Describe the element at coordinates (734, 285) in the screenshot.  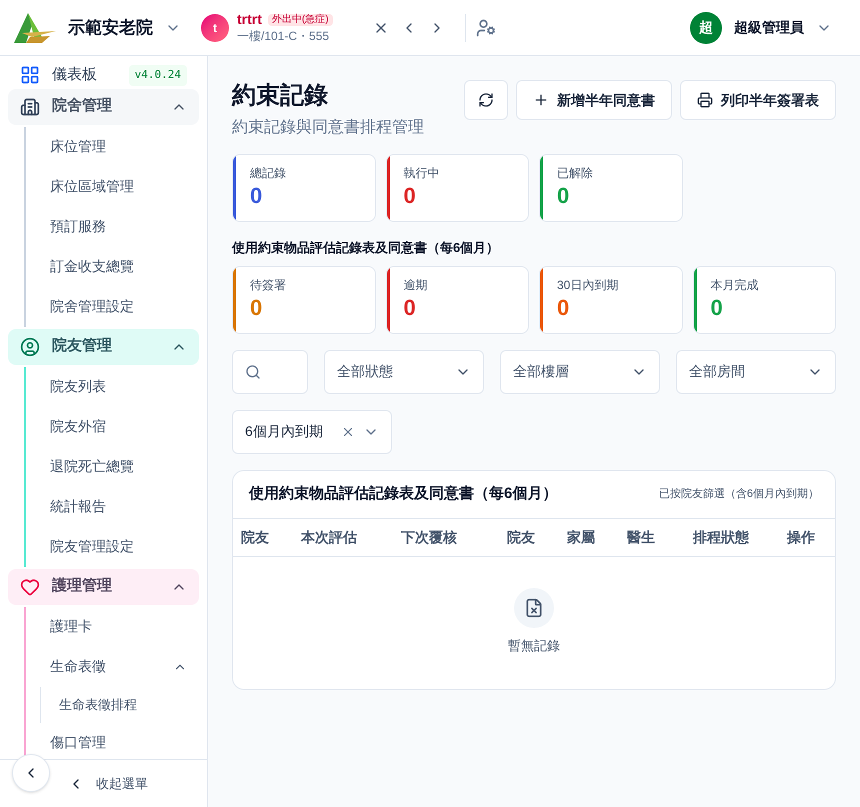
I see `stat-label: 本月完成` at that location.